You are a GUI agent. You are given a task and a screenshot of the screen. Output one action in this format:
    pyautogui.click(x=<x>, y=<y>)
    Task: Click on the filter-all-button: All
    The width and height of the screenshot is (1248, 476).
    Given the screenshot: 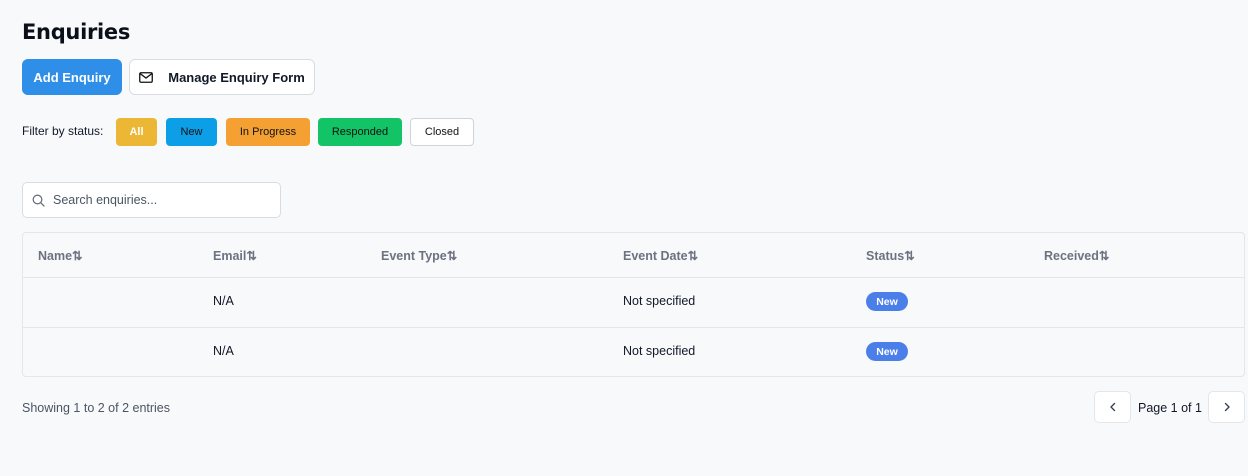 What is the action you would take?
    pyautogui.click(x=136, y=132)
    